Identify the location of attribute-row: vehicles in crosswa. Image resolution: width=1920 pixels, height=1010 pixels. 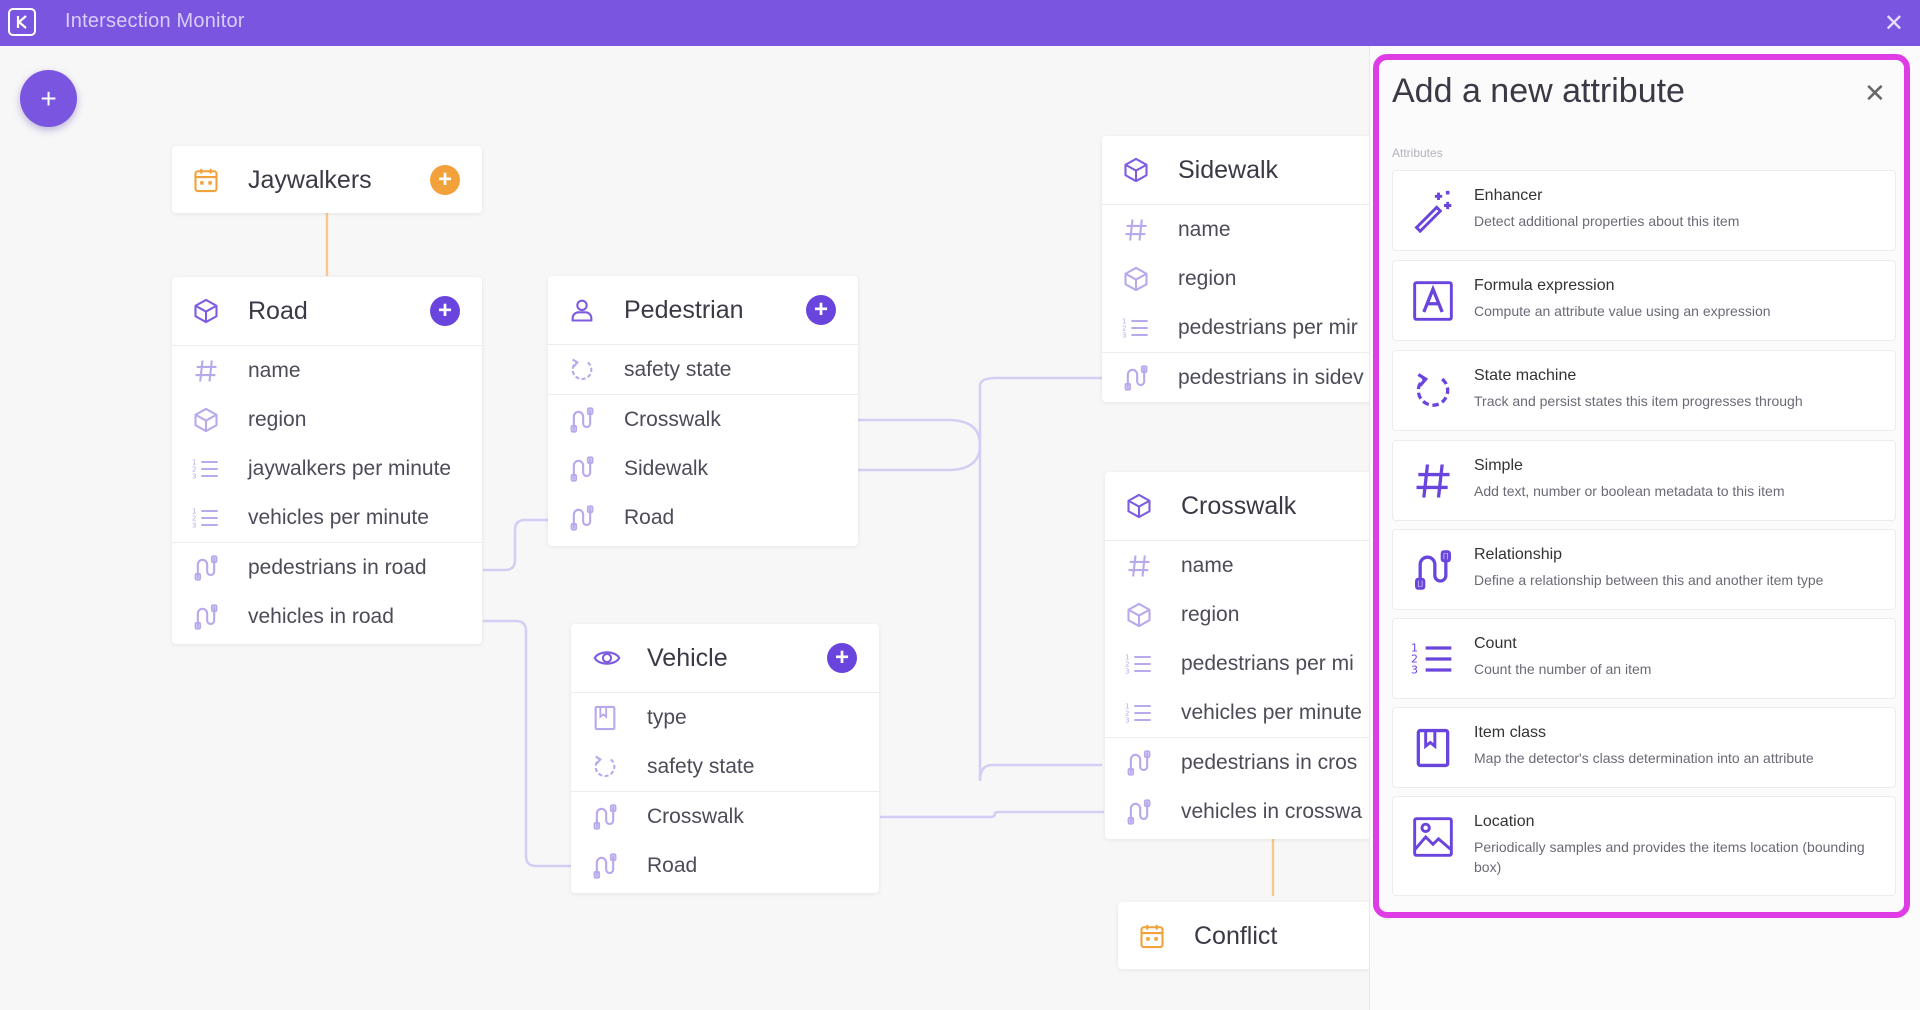
(1255, 811).